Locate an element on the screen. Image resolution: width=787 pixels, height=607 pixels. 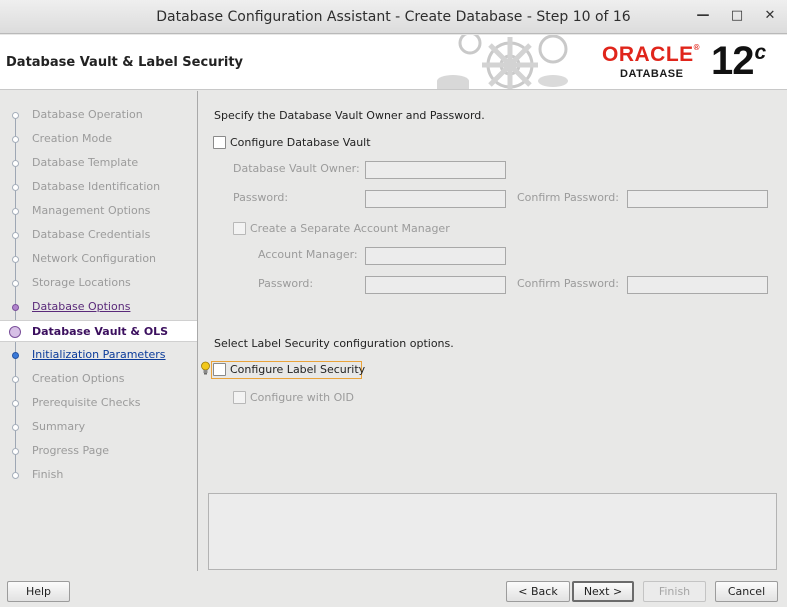
minimize-icon: — is located at coordinates (703, 16).